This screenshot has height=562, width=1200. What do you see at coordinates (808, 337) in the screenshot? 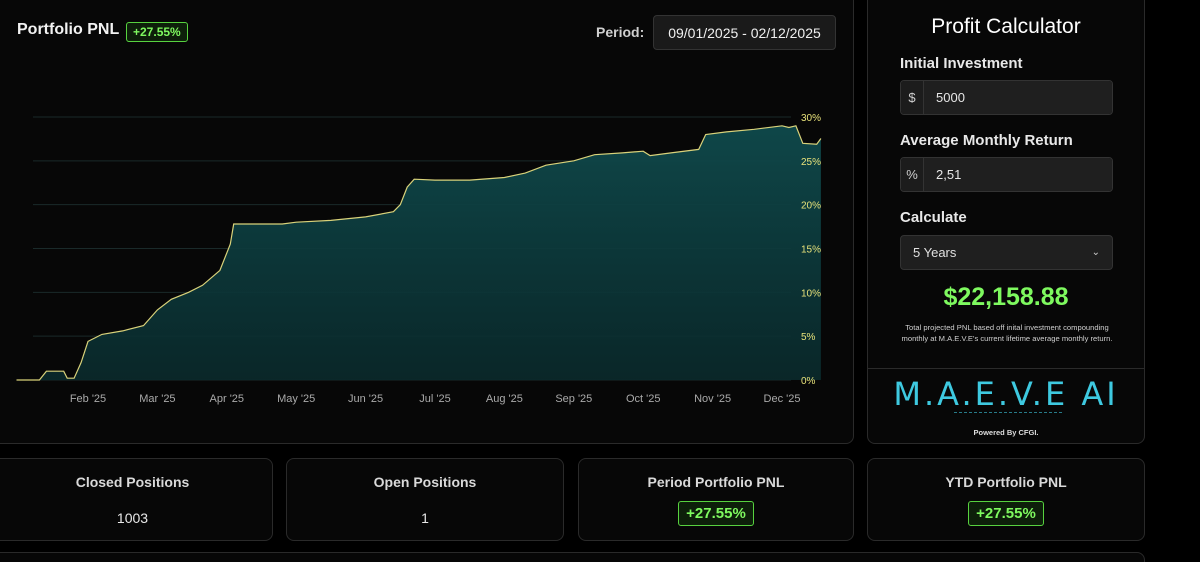
I see `y-tick-label: 5%` at bounding box center [808, 337].